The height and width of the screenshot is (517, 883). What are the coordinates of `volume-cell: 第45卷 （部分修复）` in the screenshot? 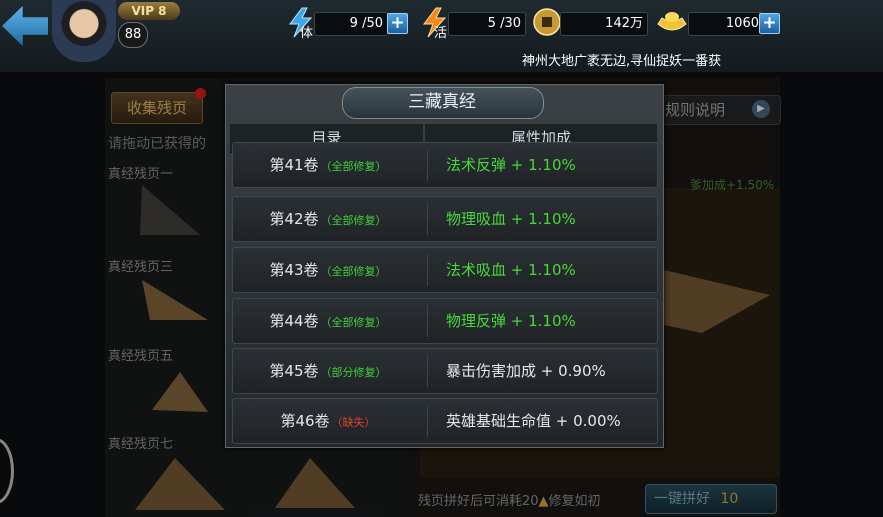 It's located at (328, 371).